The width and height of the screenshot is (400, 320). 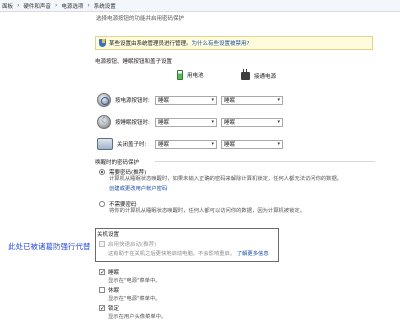 What do you see at coordinates (134, 281) in the screenshot?
I see `sleep-menu-desc: 显示在"电源"菜单中。` at bounding box center [134, 281].